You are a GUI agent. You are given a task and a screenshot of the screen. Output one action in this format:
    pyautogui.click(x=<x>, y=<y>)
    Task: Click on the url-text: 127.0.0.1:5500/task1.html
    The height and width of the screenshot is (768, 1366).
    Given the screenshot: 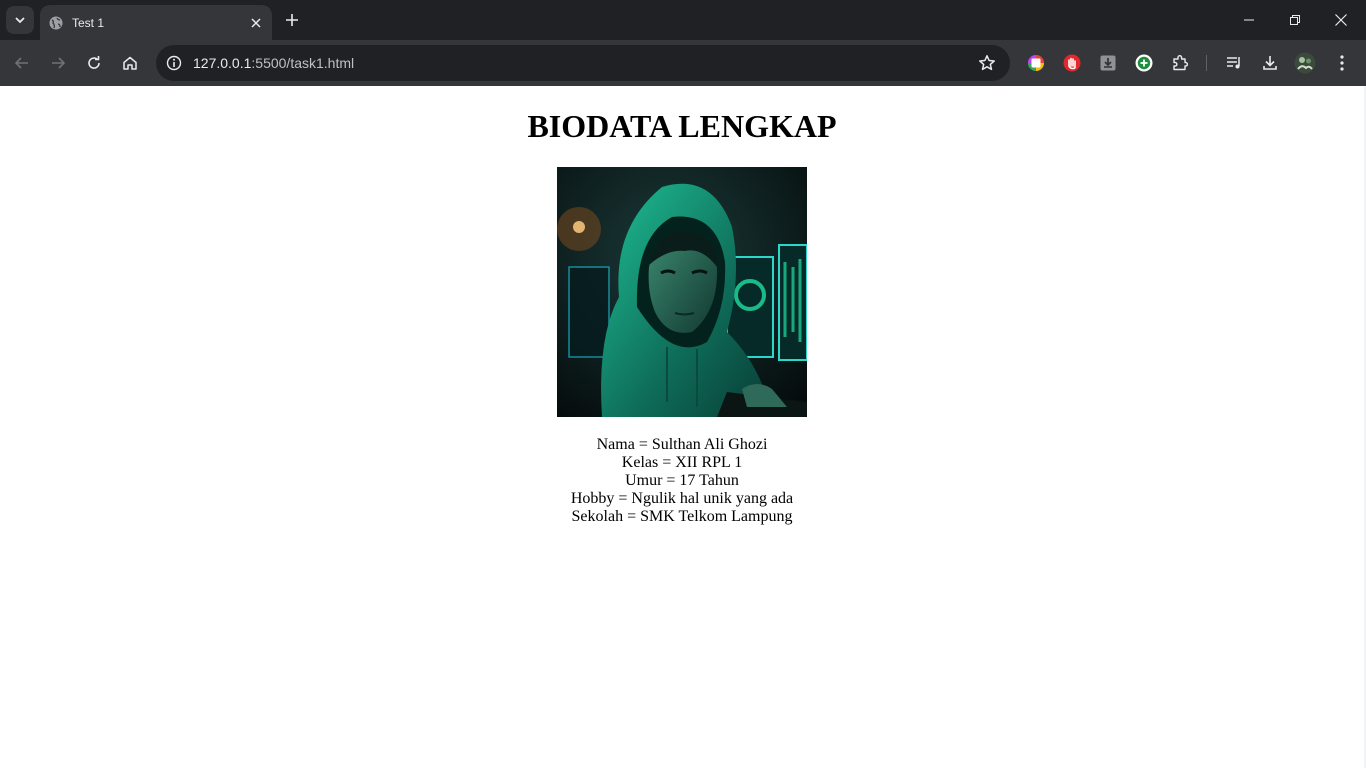 What is the action you would take?
    pyautogui.click(x=582, y=63)
    